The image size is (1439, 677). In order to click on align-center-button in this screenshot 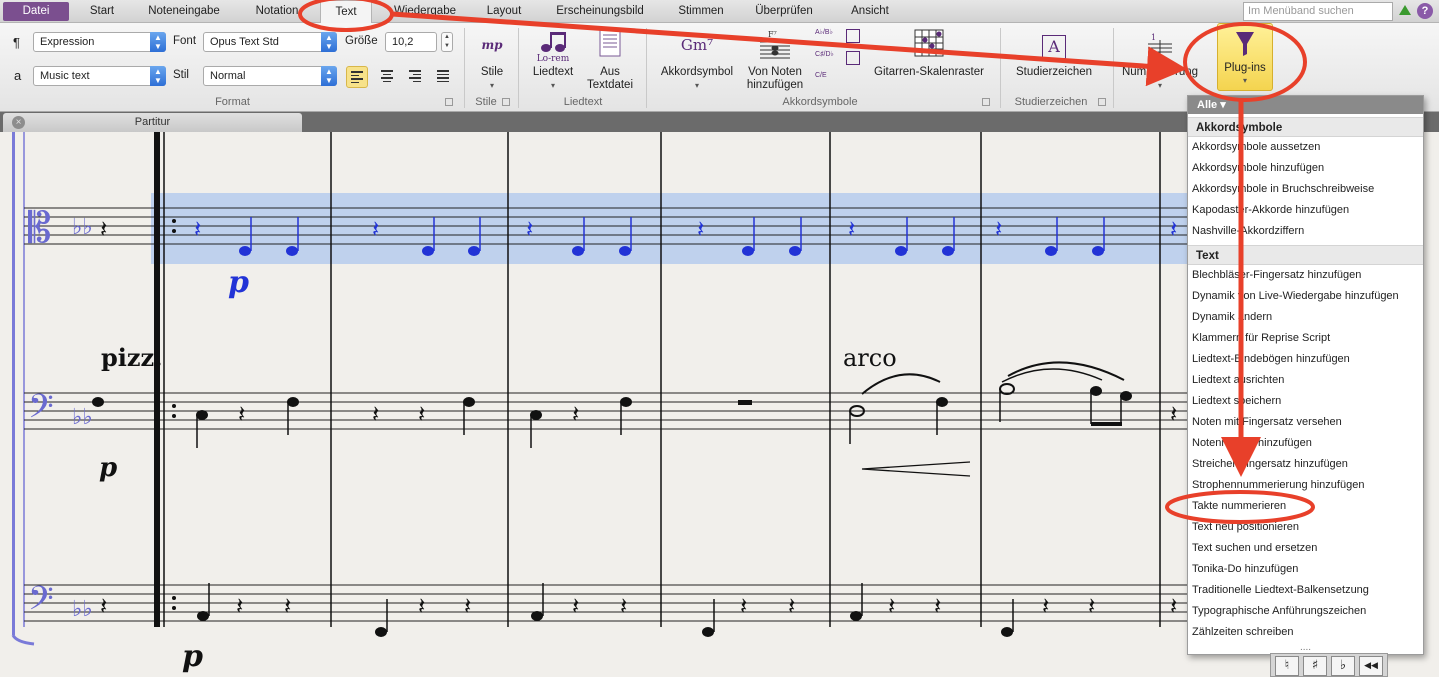, I will do `click(387, 77)`.